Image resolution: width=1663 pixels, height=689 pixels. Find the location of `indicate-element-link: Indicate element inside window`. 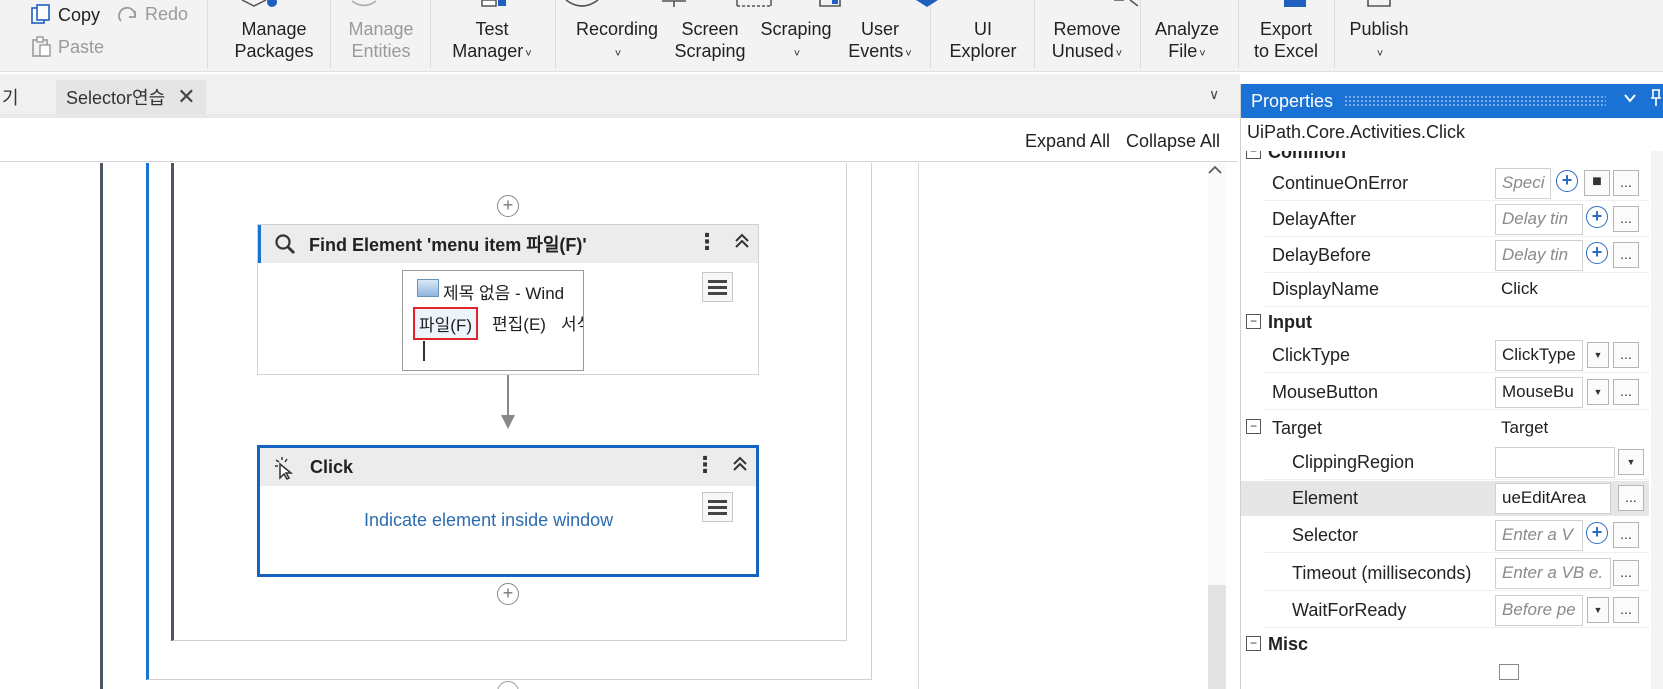

indicate-element-link: Indicate element inside window is located at coordinates (488, 520).